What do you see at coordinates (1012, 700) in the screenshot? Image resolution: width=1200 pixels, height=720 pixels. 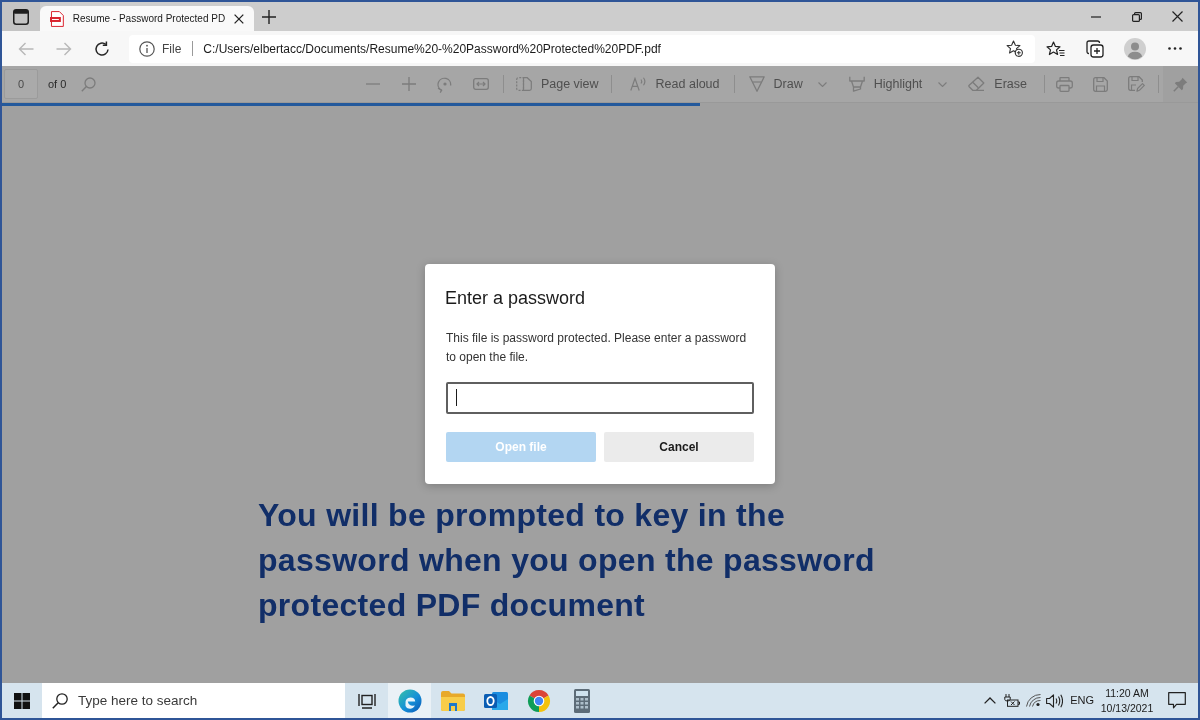 I see `battery-plug-icon` at bounding box center [1012, 700].